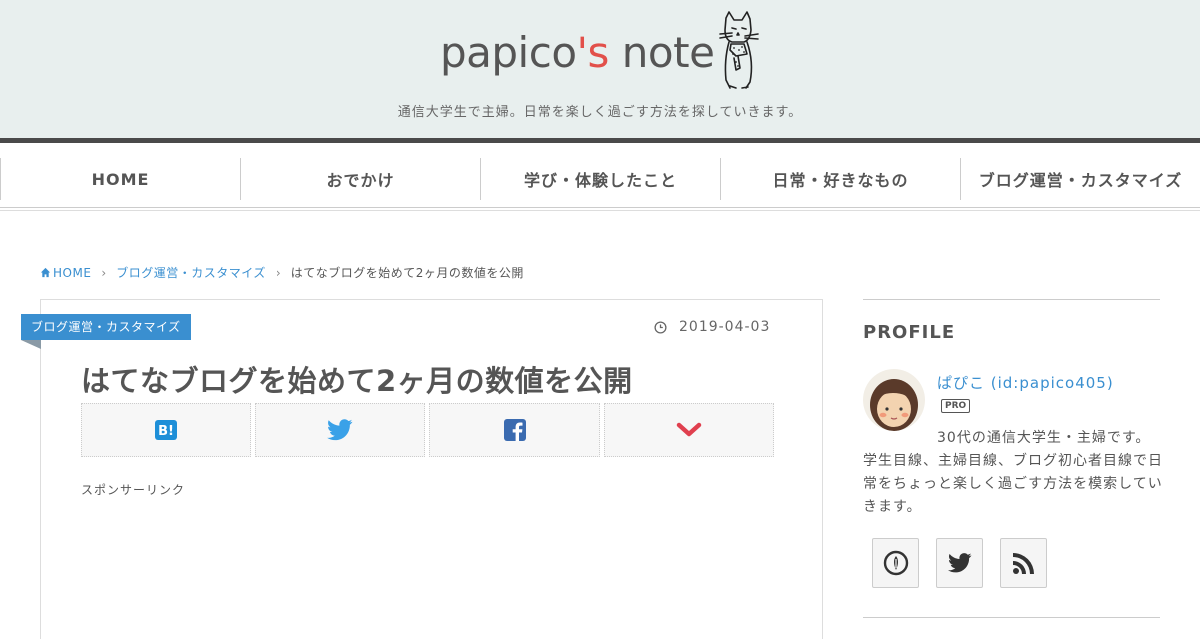  What do you see at coordinates (600, 112) in the screenshot?
I see `site-tagline: 通信大学生で主婦。日常を楽しく過ごす方法を探していきます。` at bounding box center [600, 112].